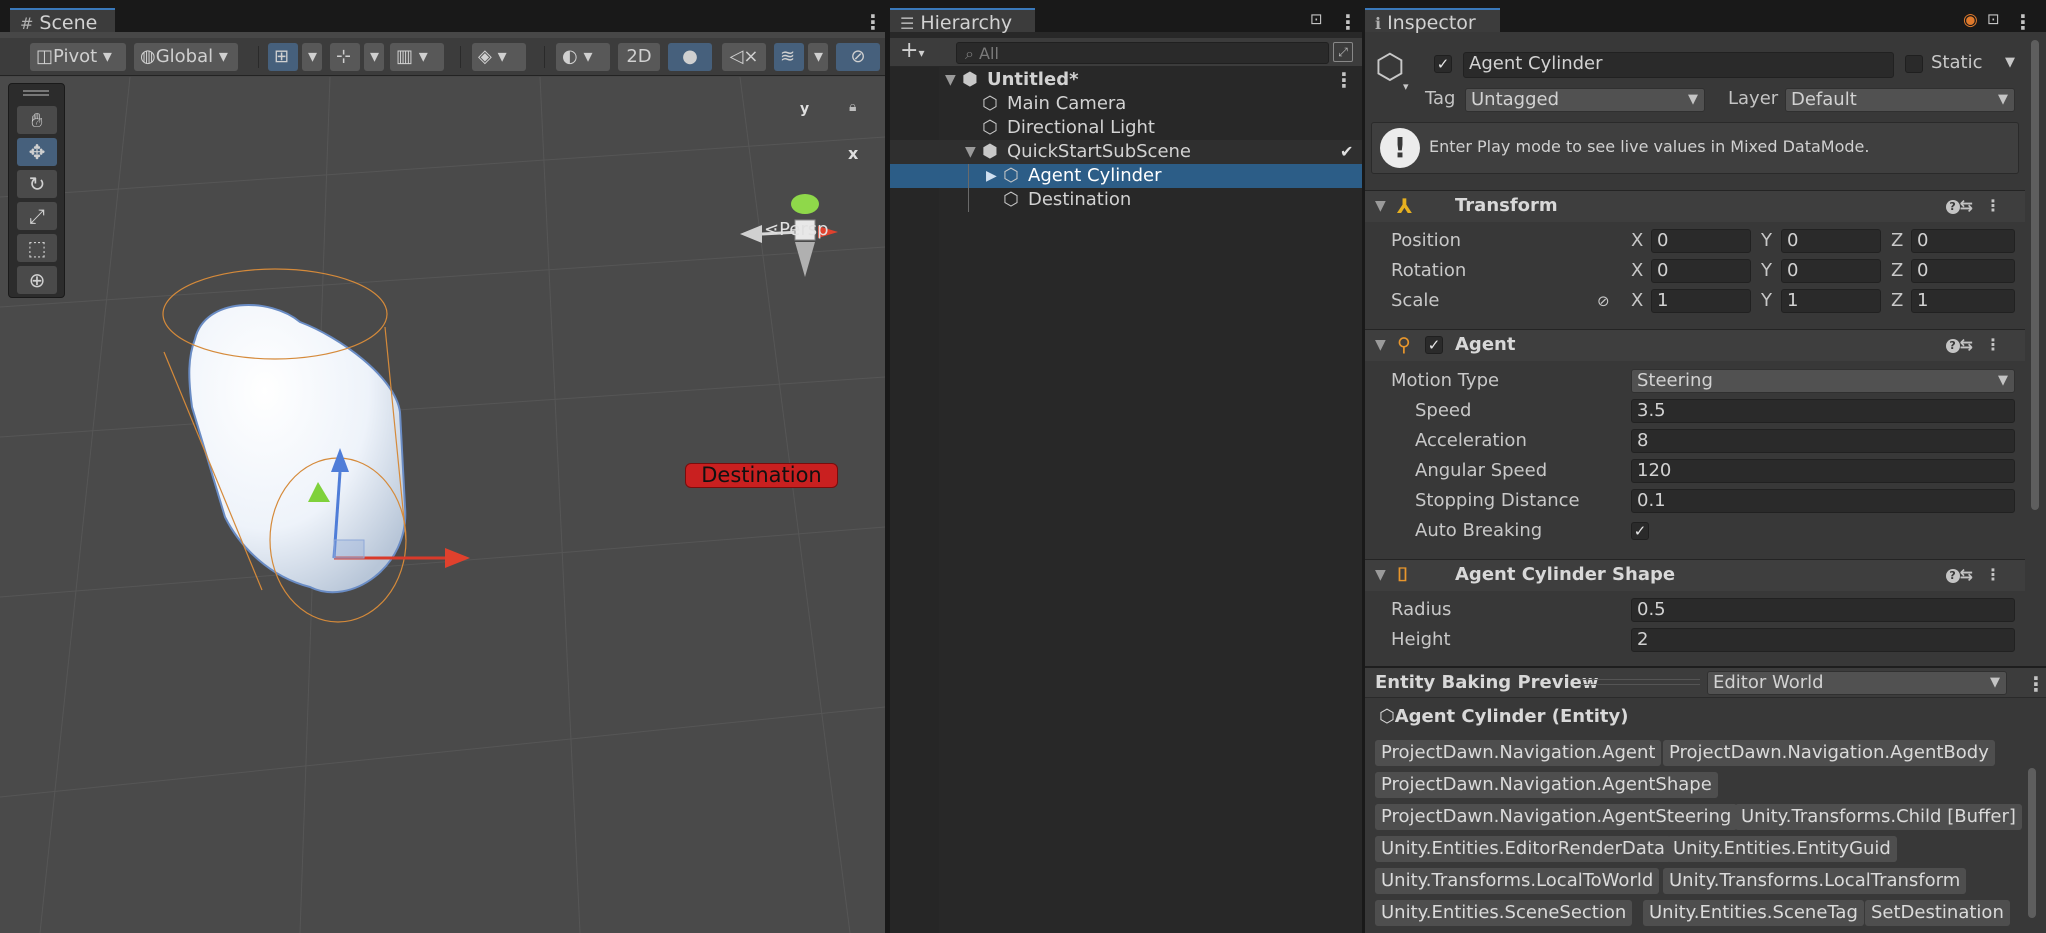 The image size is (2046, 933). Describe the element at coordinates (2036, 684) in the screenshot. I see `baking-menu-icon: ⋮` at that location.